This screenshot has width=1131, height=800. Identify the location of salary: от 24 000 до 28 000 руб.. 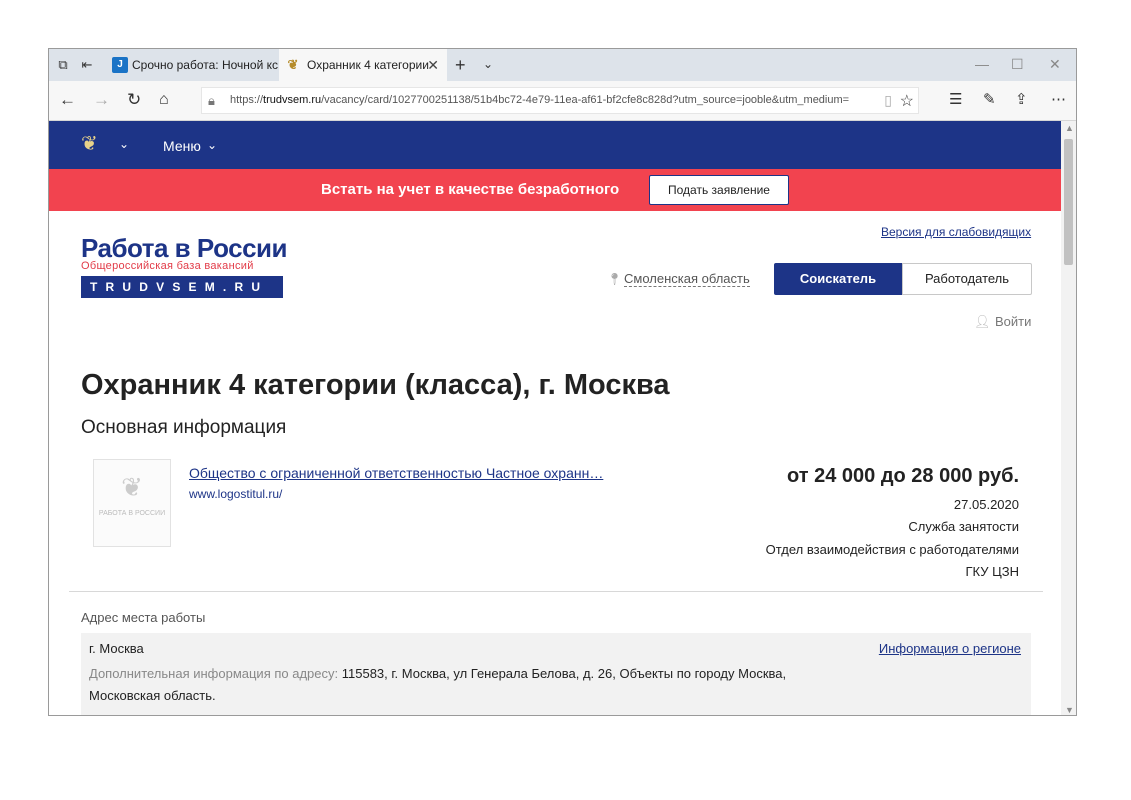
(903, 476).